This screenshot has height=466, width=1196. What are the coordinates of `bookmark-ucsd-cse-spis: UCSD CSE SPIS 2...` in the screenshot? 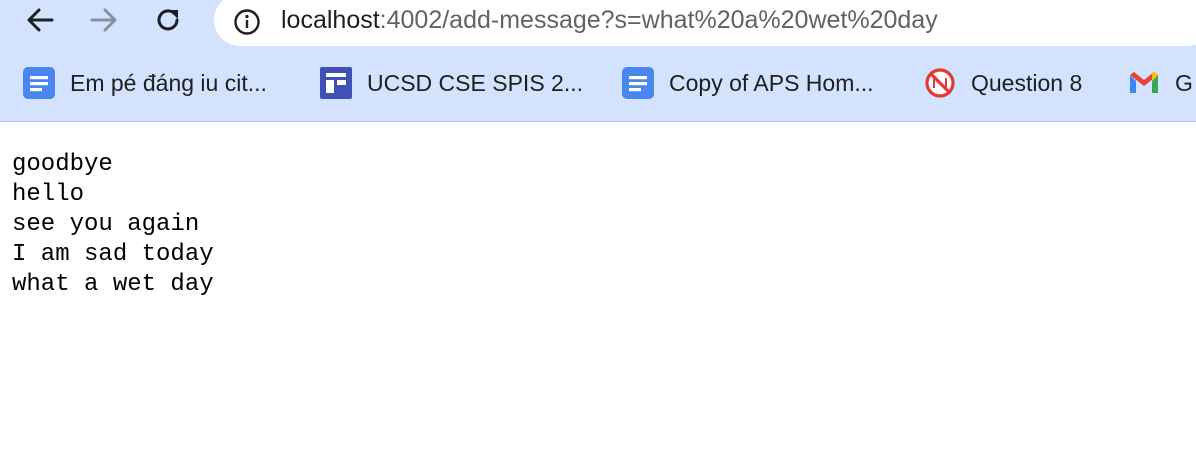 It's located at (451, 83).